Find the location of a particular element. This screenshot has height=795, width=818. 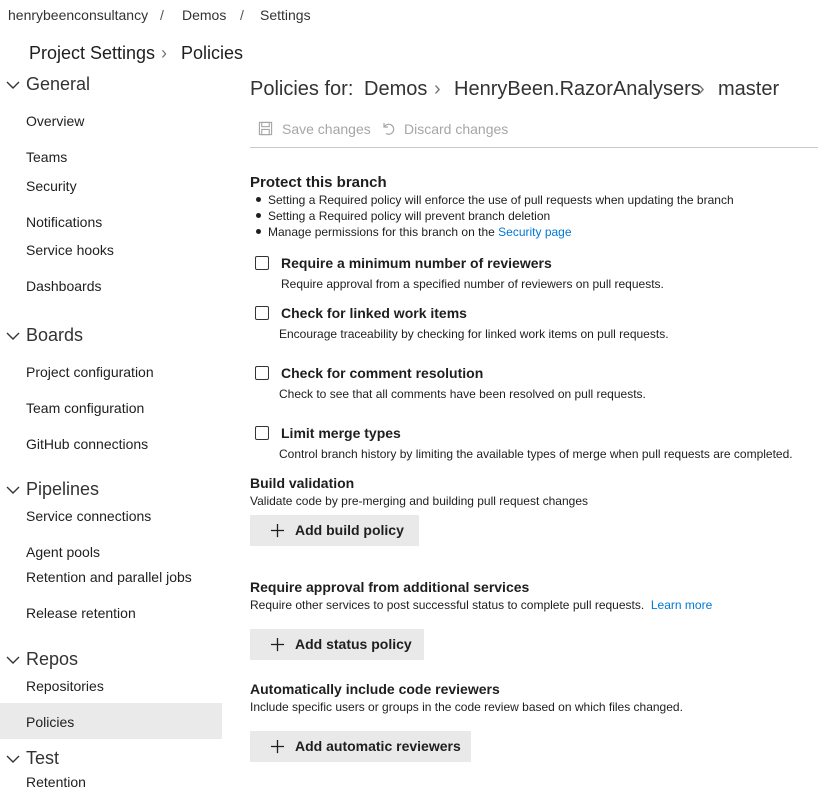

add-automatic-reviewers-label: Add automatic reviewers is located at coordinates (378, 746).